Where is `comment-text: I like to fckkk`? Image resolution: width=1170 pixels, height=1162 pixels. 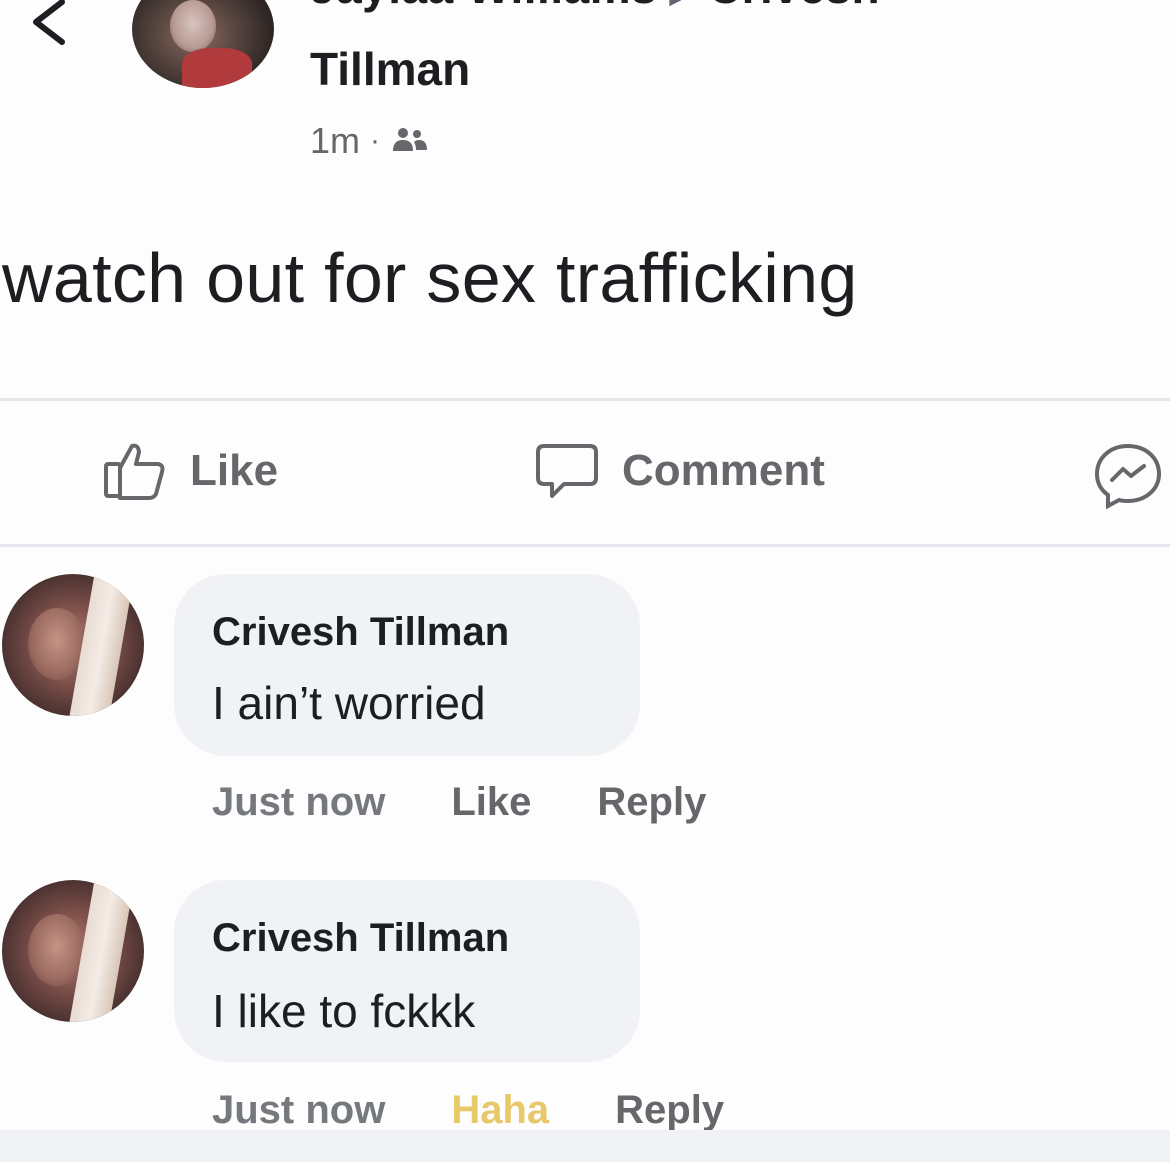
comment-text: I like to fckkk is located at coordinates (344, 1011).